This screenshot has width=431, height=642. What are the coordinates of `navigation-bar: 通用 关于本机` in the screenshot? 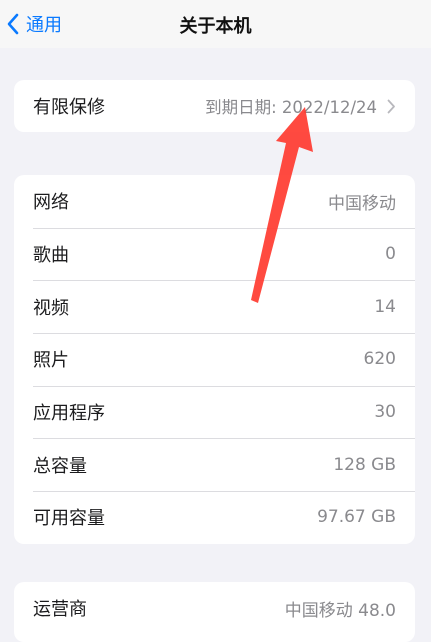 It's located at (215, 24).